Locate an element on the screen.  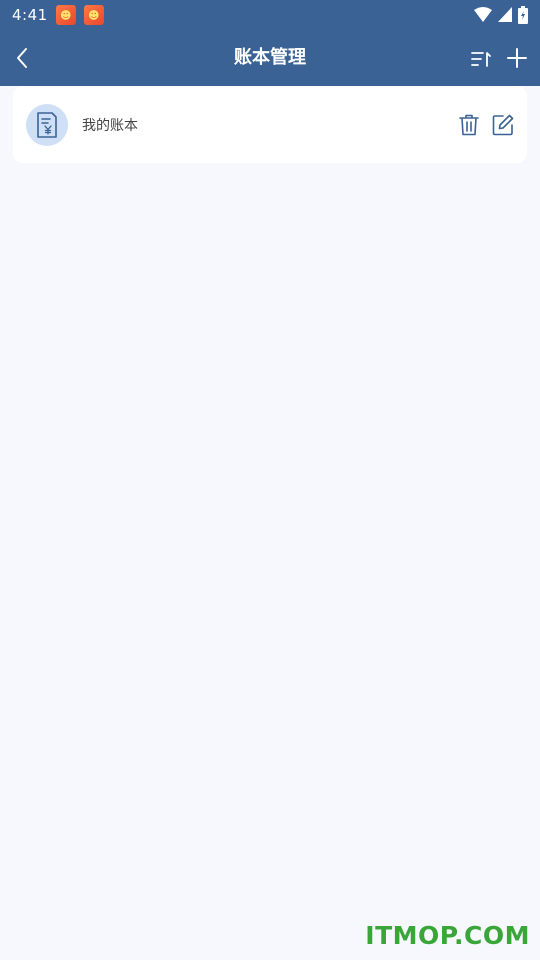
edit-button is located at coordinates (503, 125).